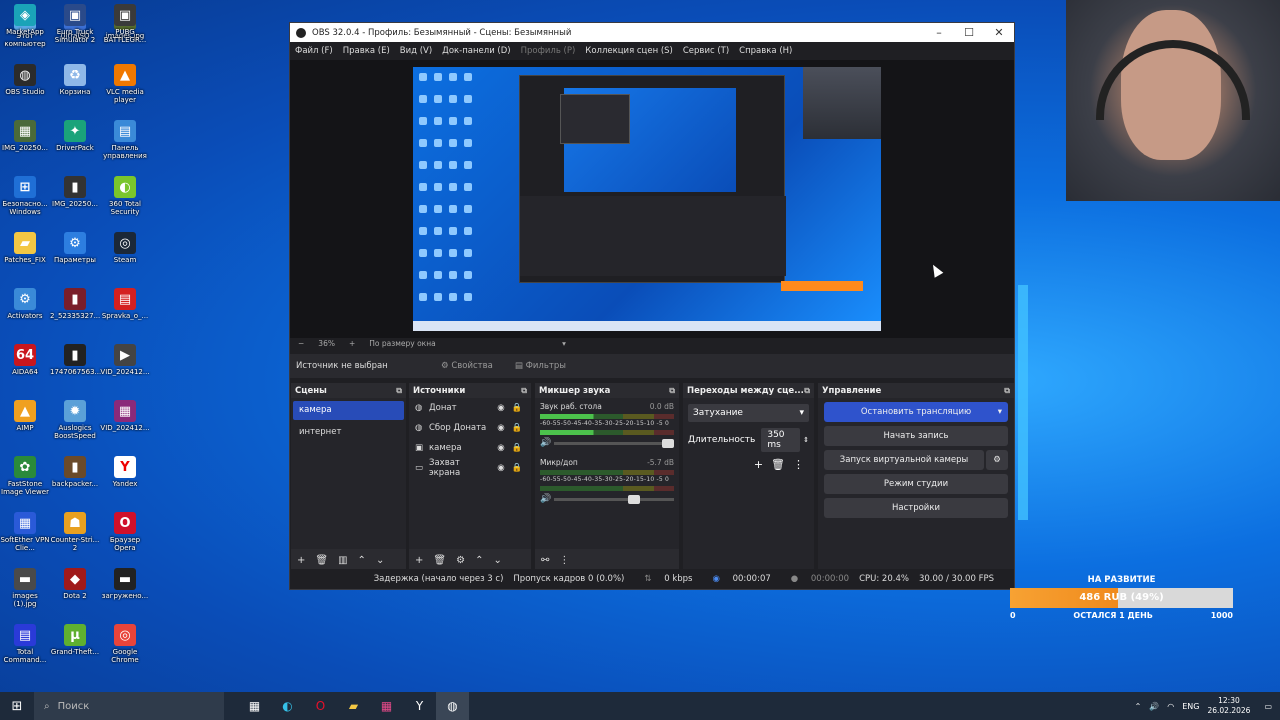 Image resolution: width=1280 pixels, height=720 pixels. What do you see at coordinates (25, 366) in the screenshot?
I see `desktop-icon: 64 AIDA64` at bounding box center [25, 366].